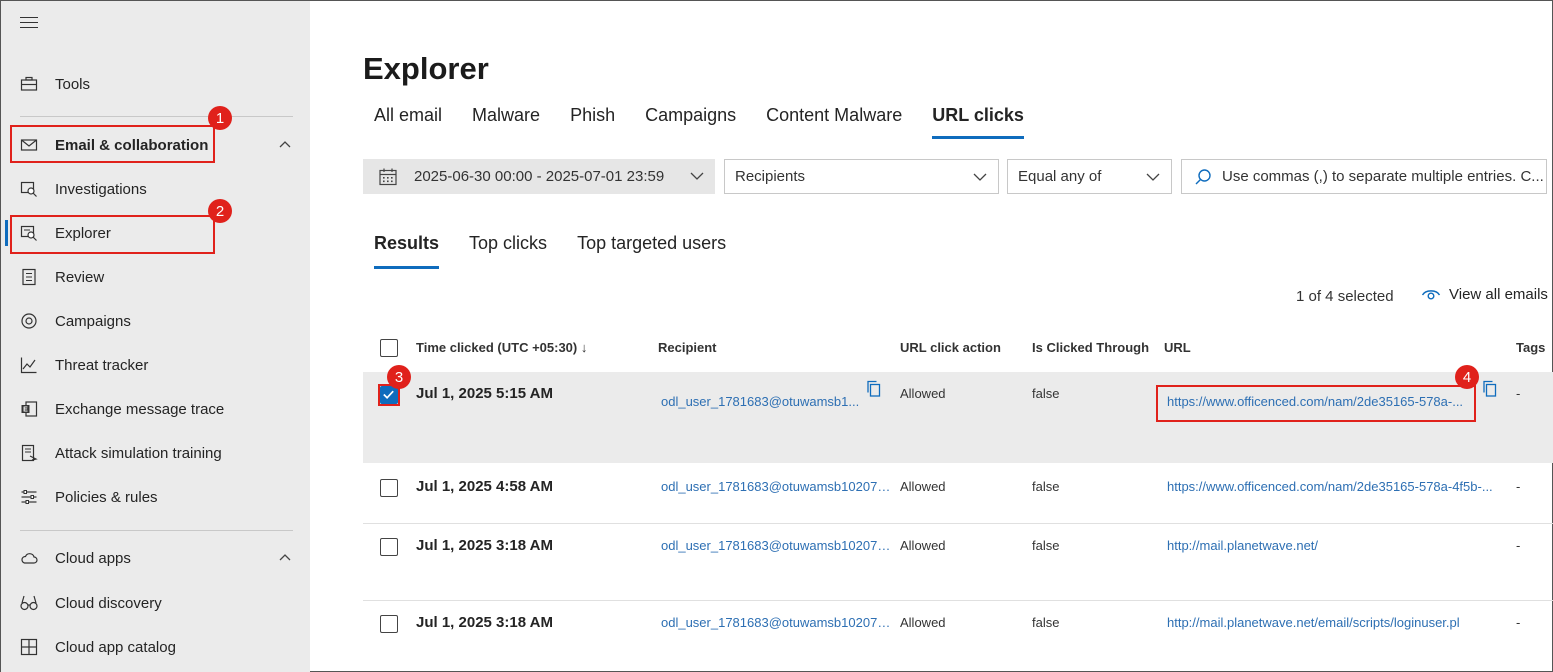  Describe the element at coordinates (399, 377) in the screenshot. I see `annotation-badge-3: 3` at that location.